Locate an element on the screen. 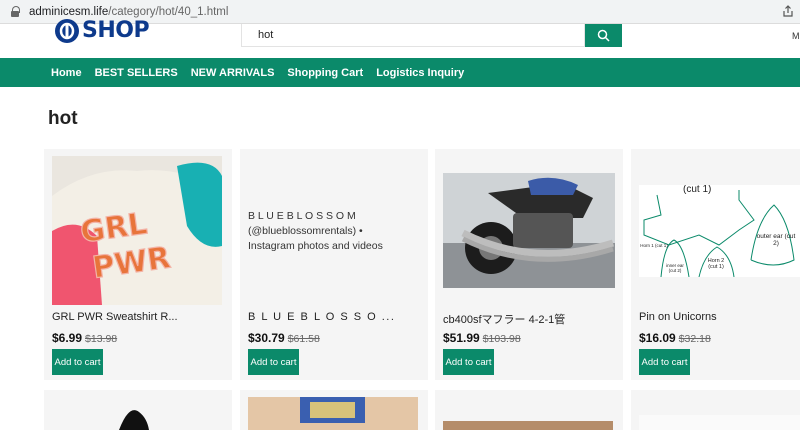  product-price: $30.79 $61.58 is located at coordinates (284, 338).